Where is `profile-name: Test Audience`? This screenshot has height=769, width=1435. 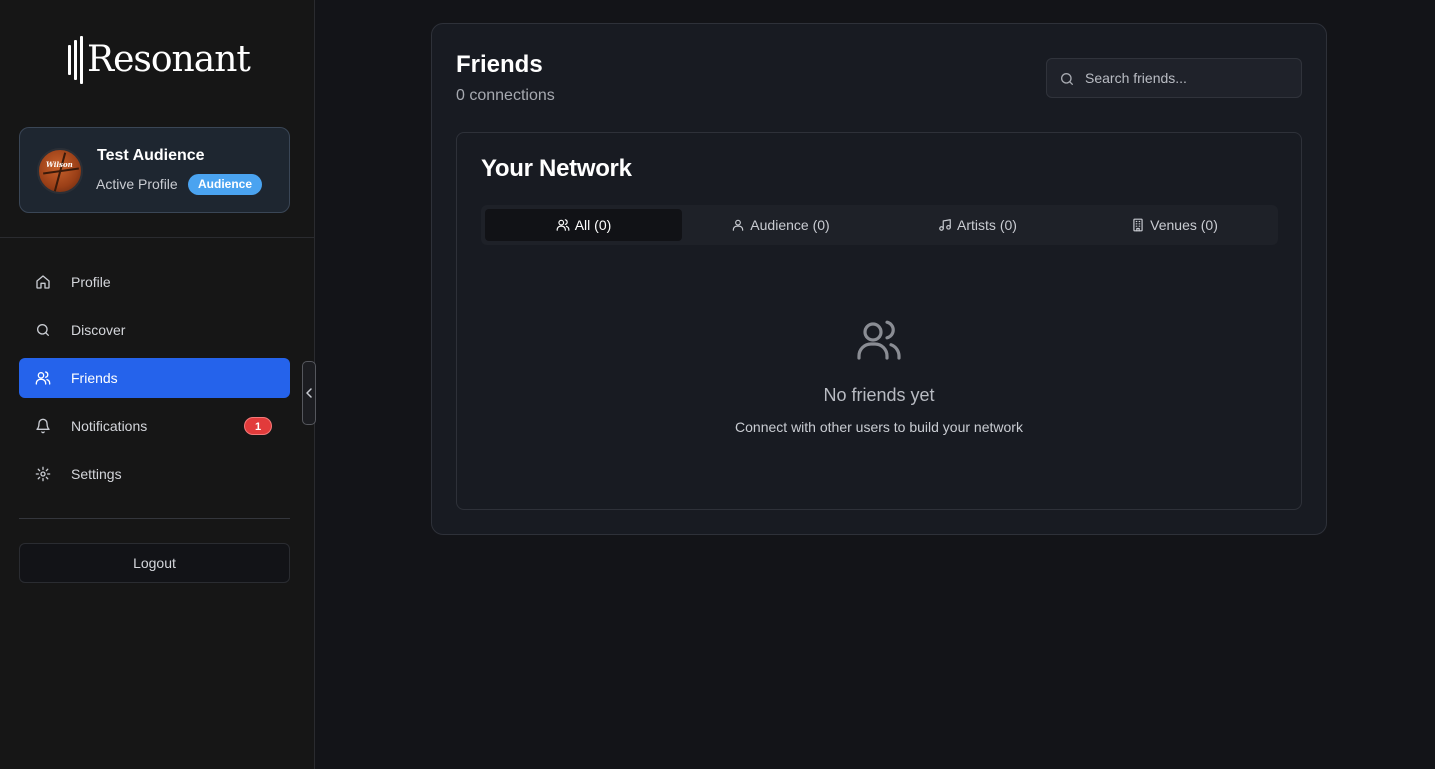 profile-name: Test Audience is located at coordinates (151, 155).